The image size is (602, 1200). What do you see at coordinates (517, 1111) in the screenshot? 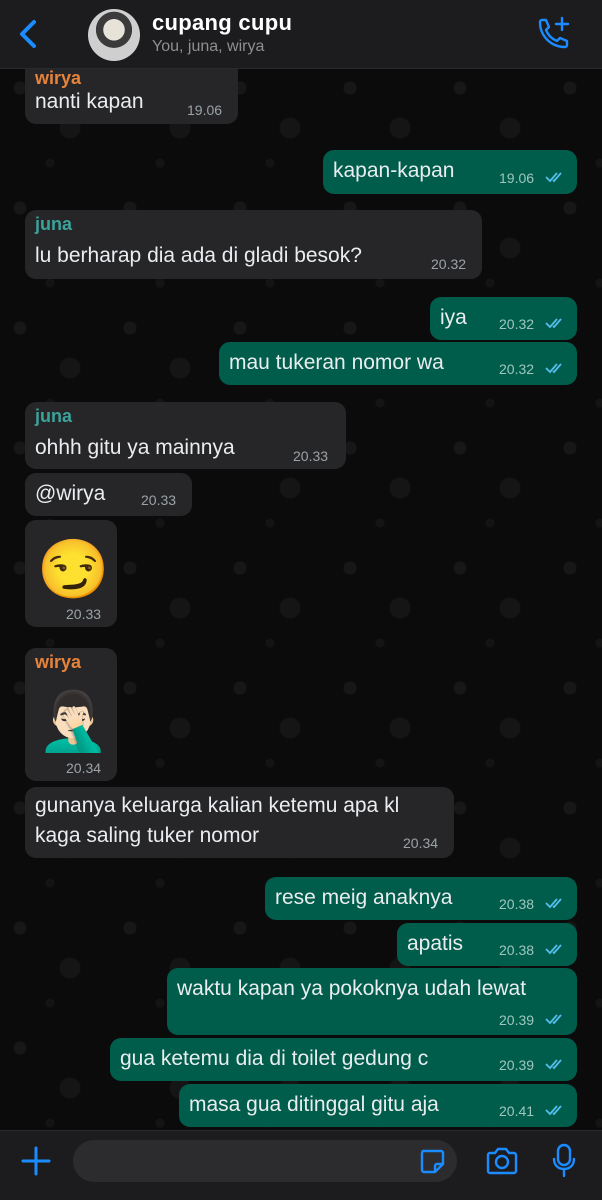
I see `message-time: 20.41` at bounding box center [517, 1111].